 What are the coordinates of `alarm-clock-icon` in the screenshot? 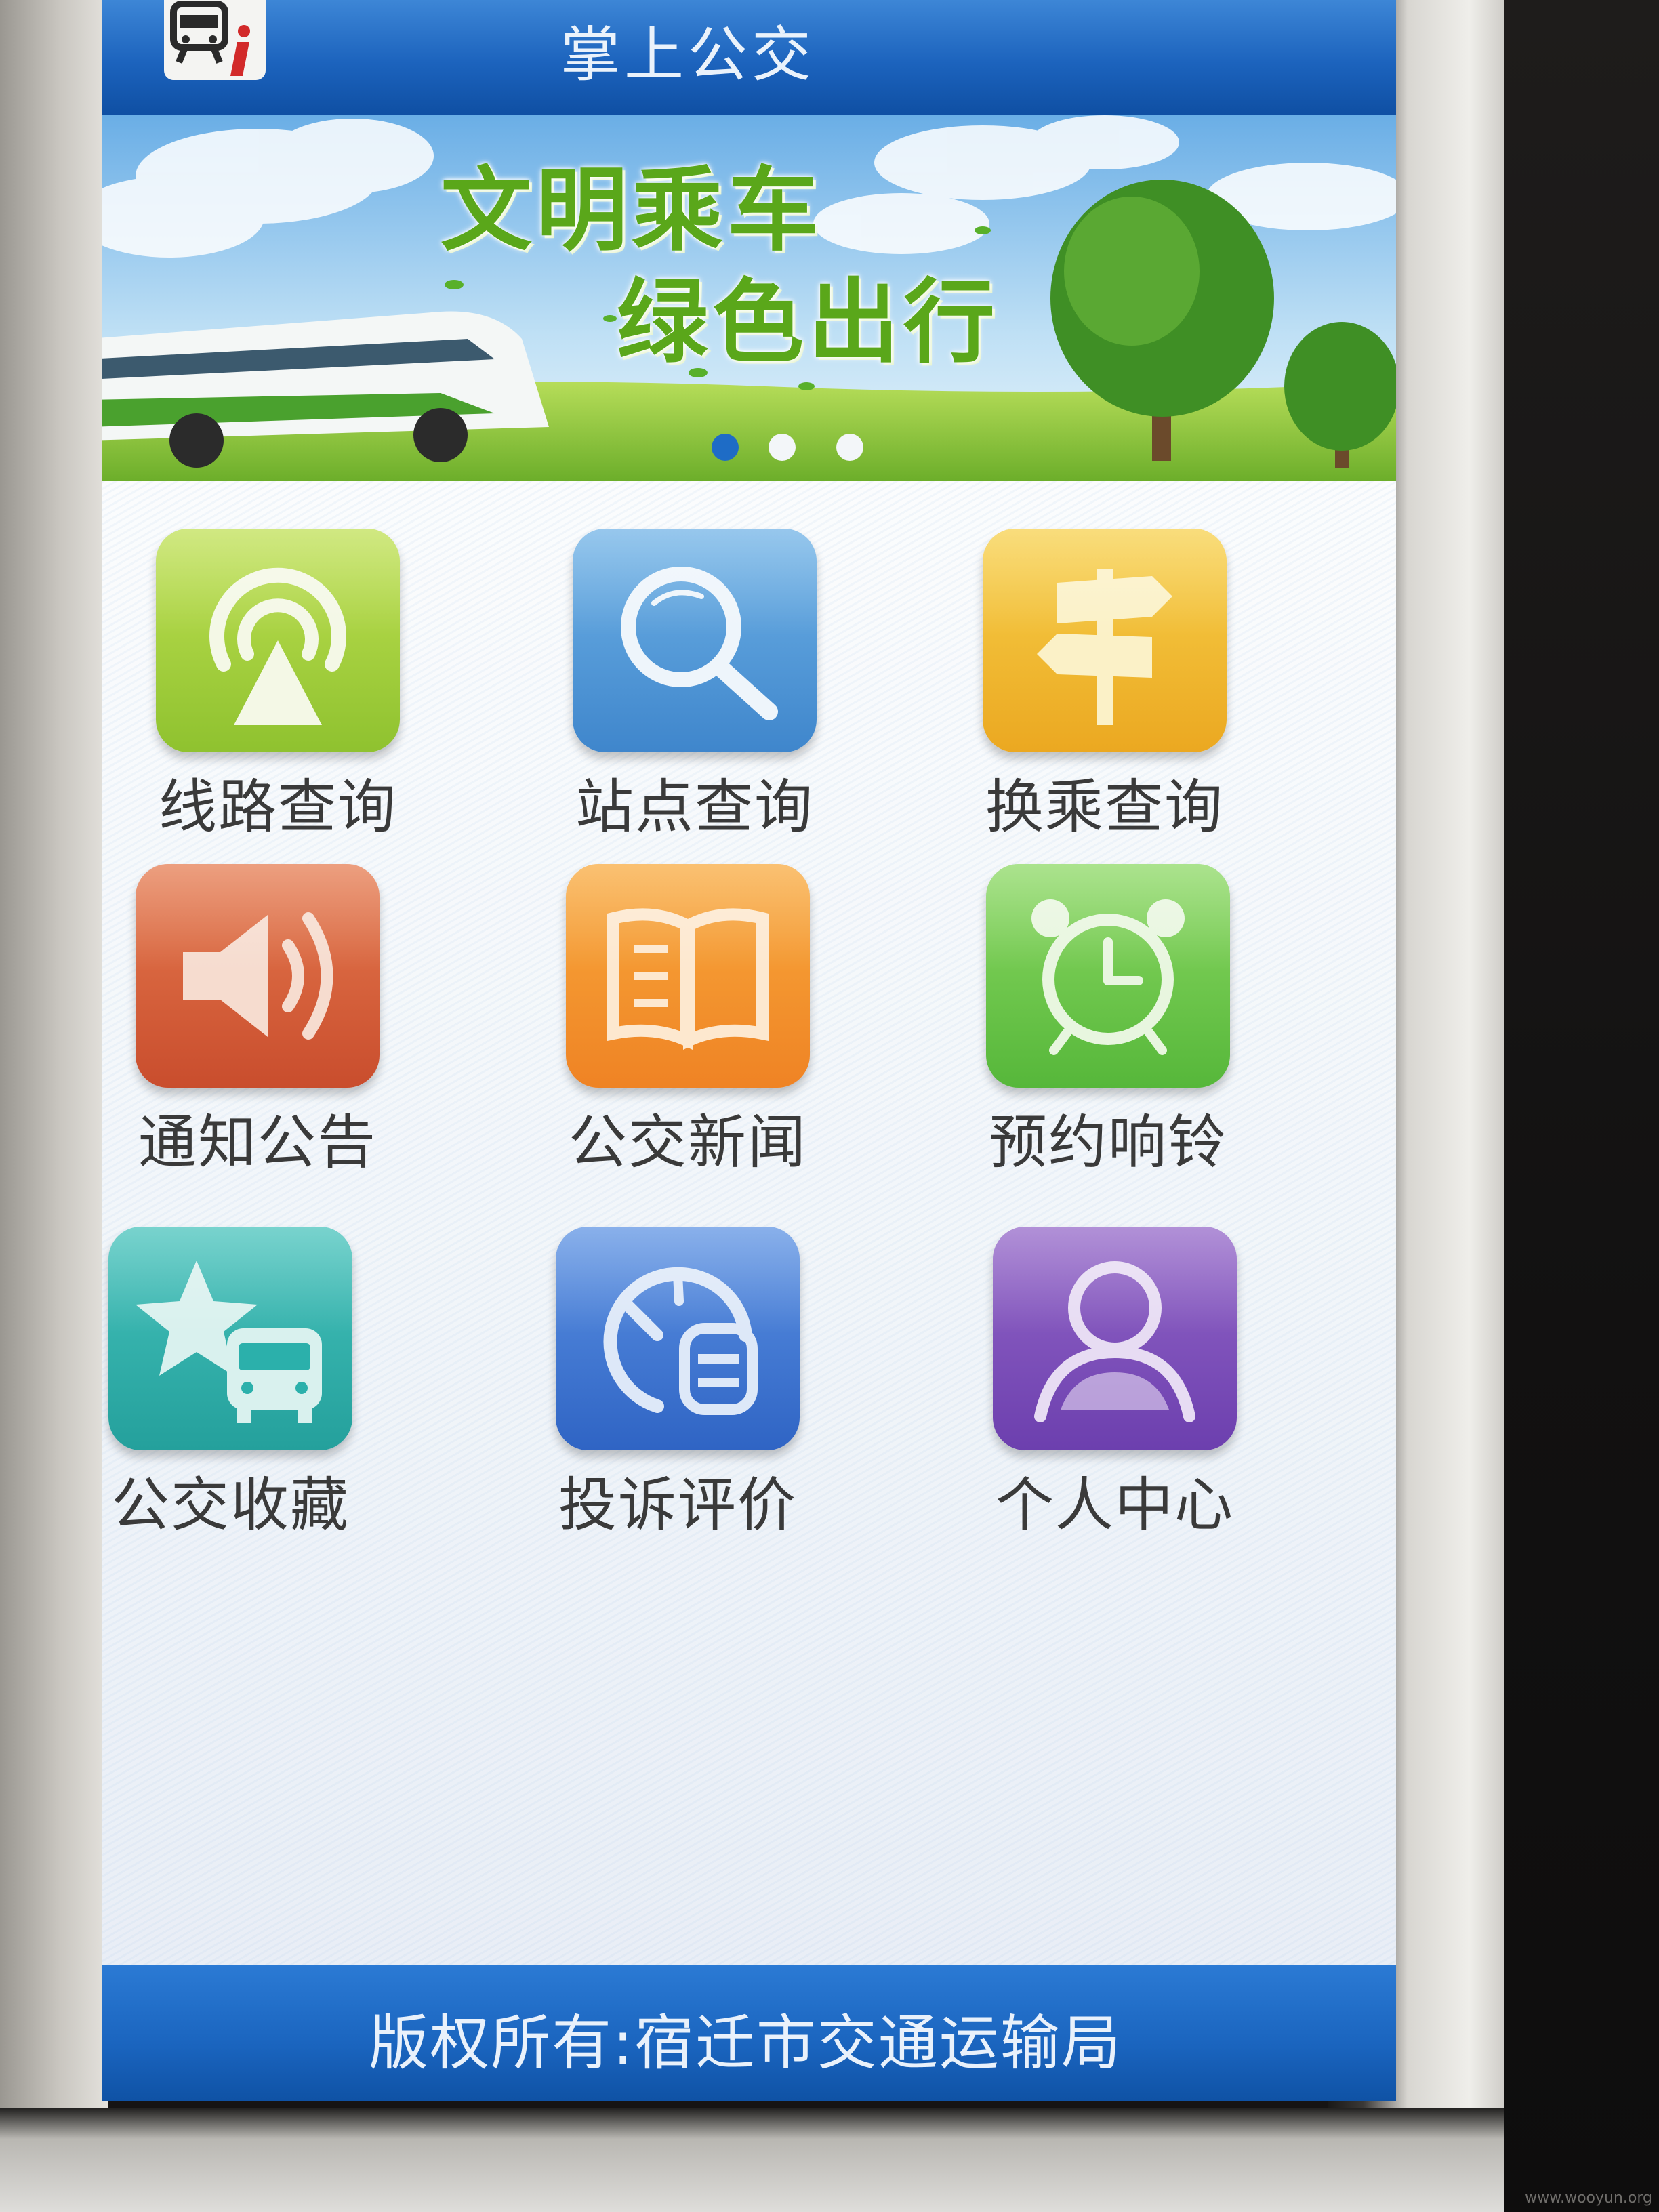 It's located at (1108, 976).